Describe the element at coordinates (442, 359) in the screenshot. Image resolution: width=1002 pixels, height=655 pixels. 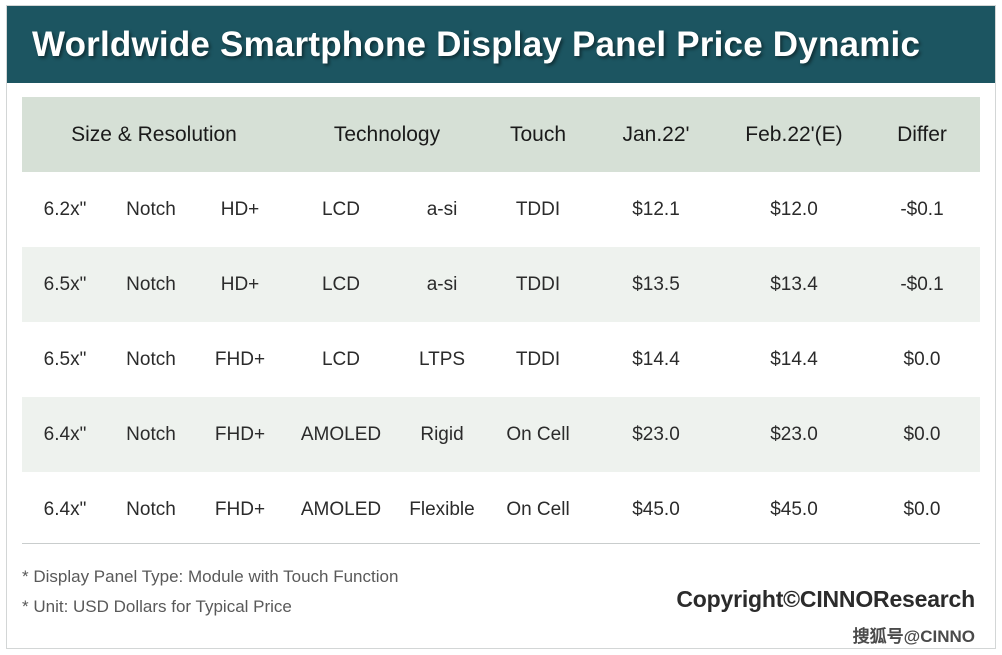
I see `cell-backplane: LTPS` at that location.